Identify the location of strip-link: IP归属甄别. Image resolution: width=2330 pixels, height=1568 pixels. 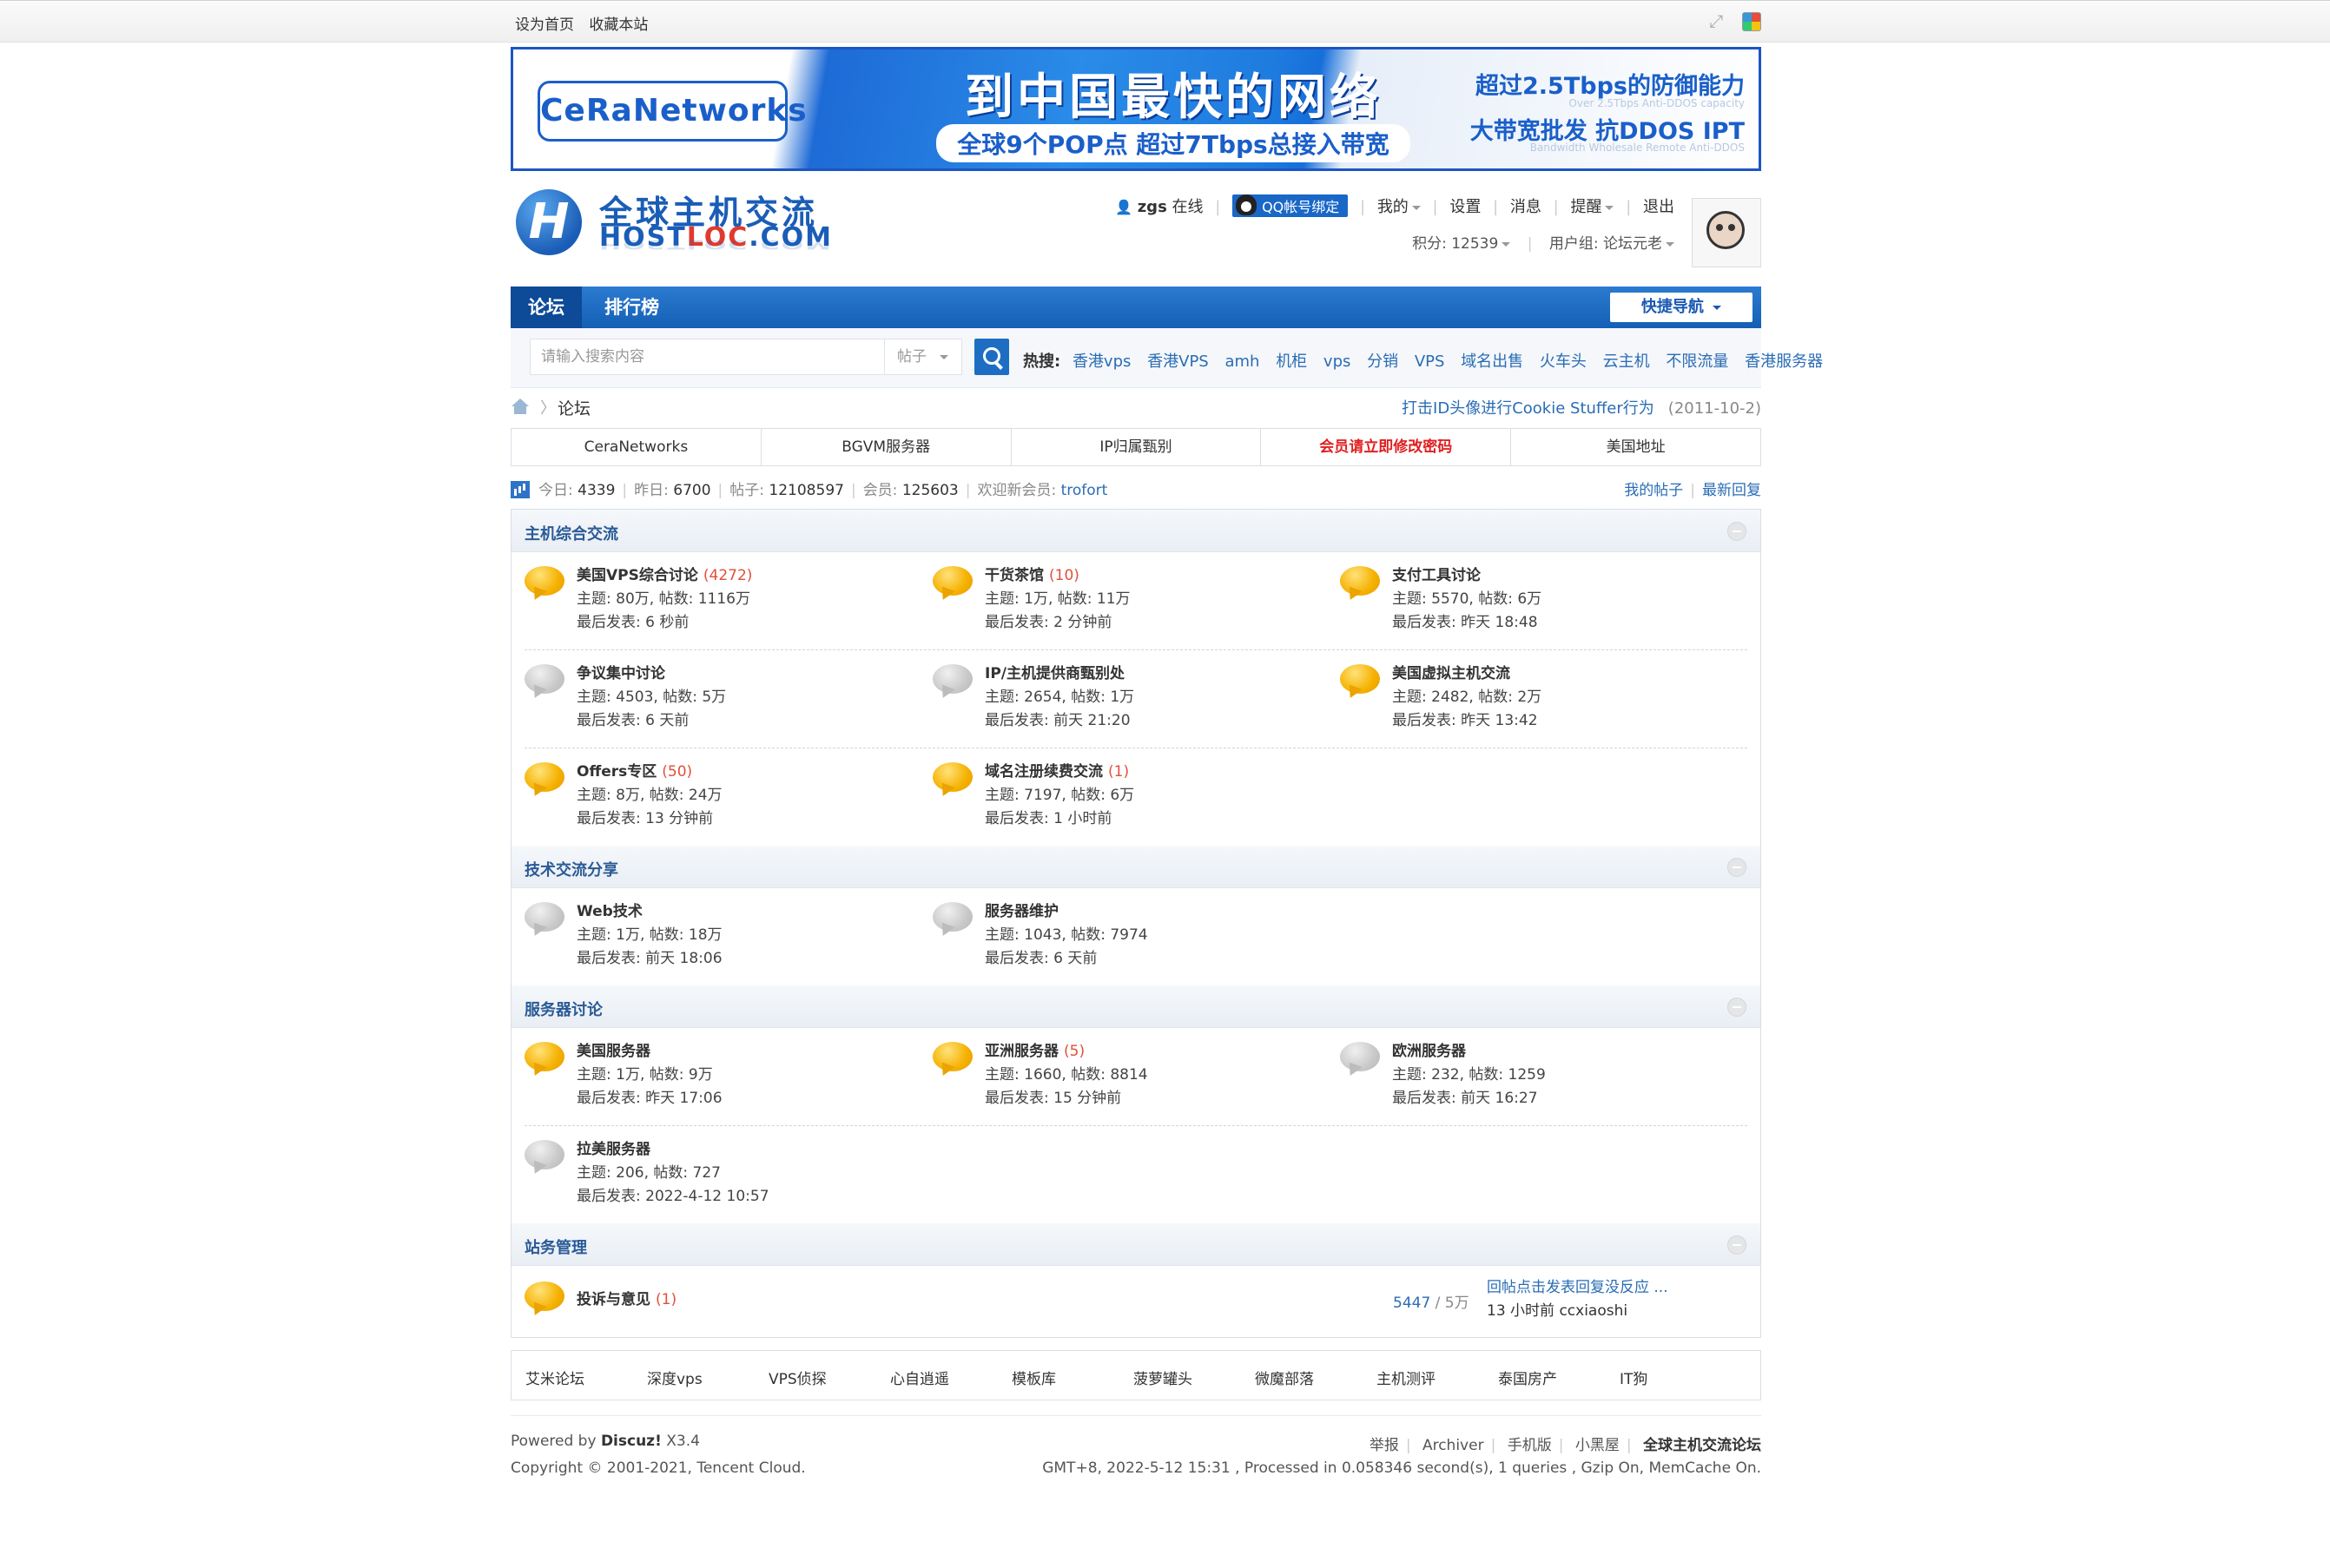
(1137, 447).